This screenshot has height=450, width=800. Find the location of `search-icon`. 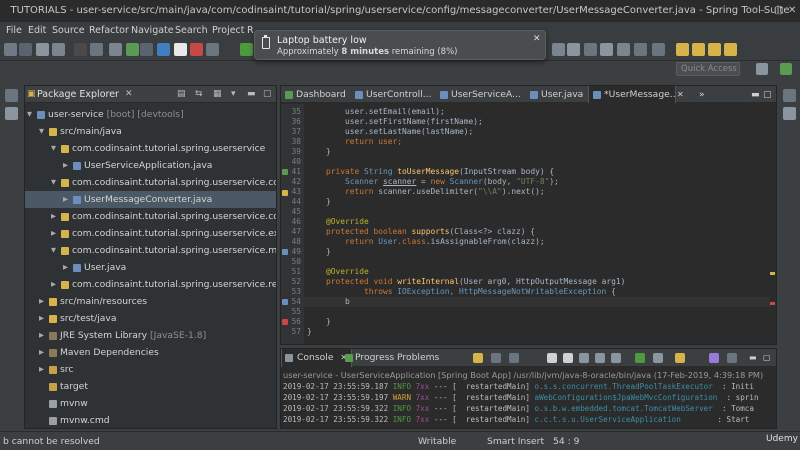

search-icon is located at coordinates (558, 49).